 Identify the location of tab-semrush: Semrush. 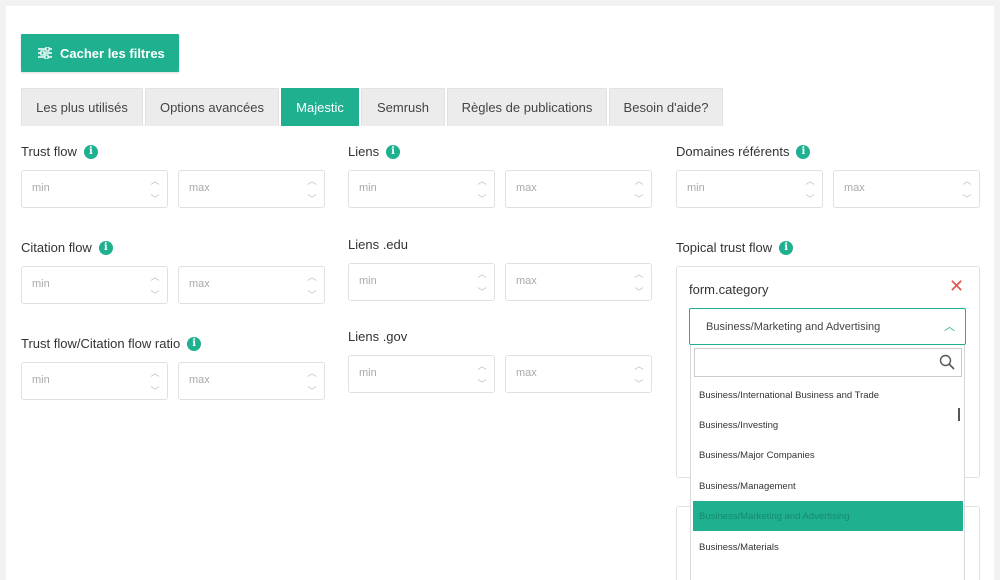
(403, 107).